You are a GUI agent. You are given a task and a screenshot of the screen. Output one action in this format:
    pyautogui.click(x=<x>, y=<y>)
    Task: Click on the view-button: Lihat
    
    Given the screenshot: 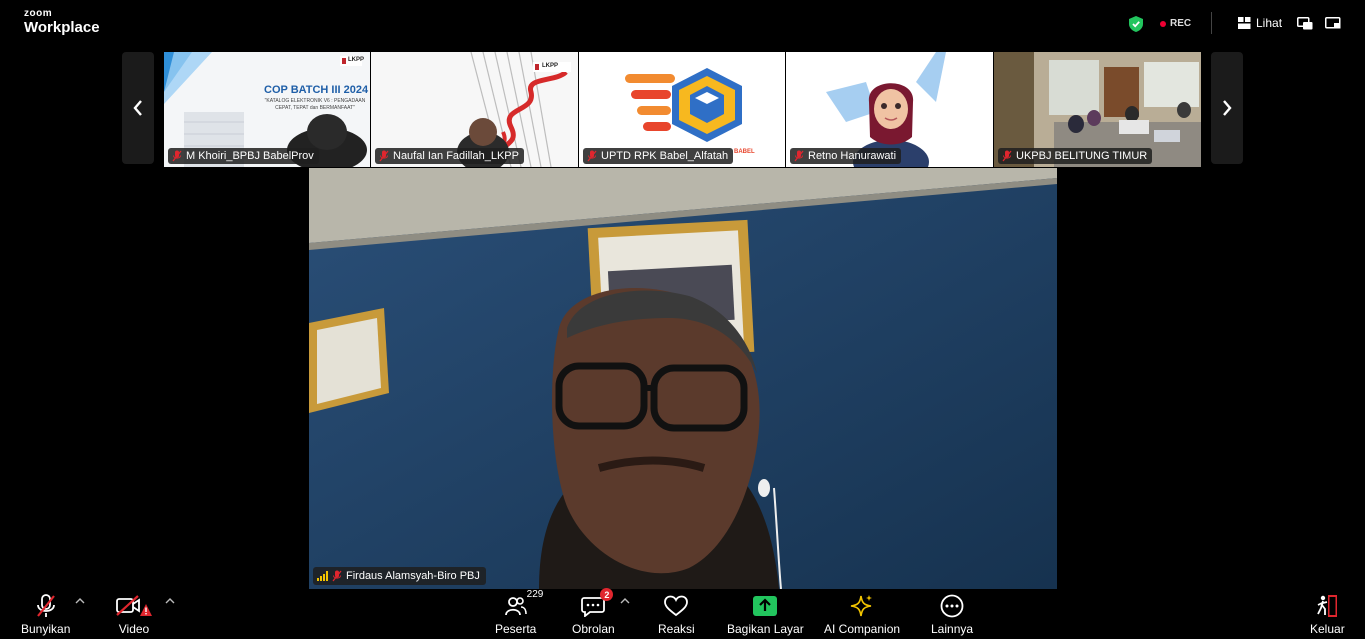 What is the action you would take?
    pyautogui.click(x=1260, y=23)
    